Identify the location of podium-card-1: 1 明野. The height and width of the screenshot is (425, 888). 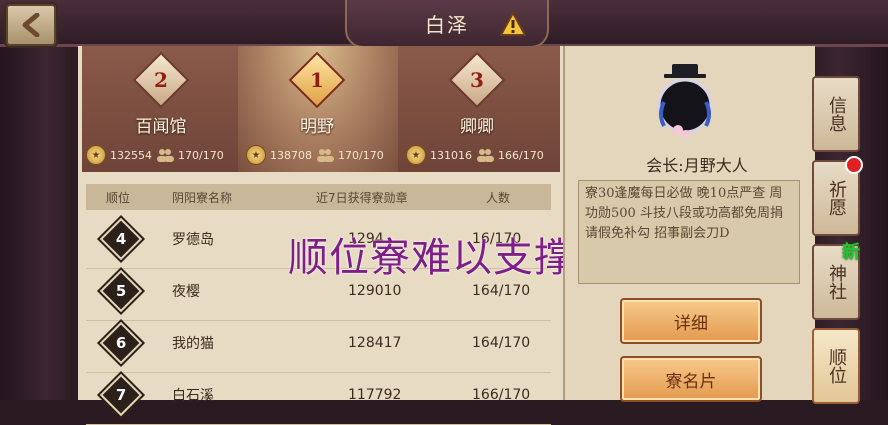
(317, 96).